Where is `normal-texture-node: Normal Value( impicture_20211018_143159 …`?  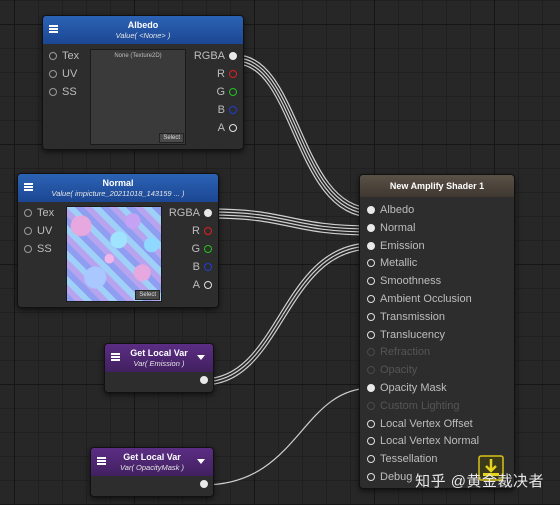 normal-texture-node: Normal Value( impicture_20211018_143159 … is located at coordinates (118, 240).